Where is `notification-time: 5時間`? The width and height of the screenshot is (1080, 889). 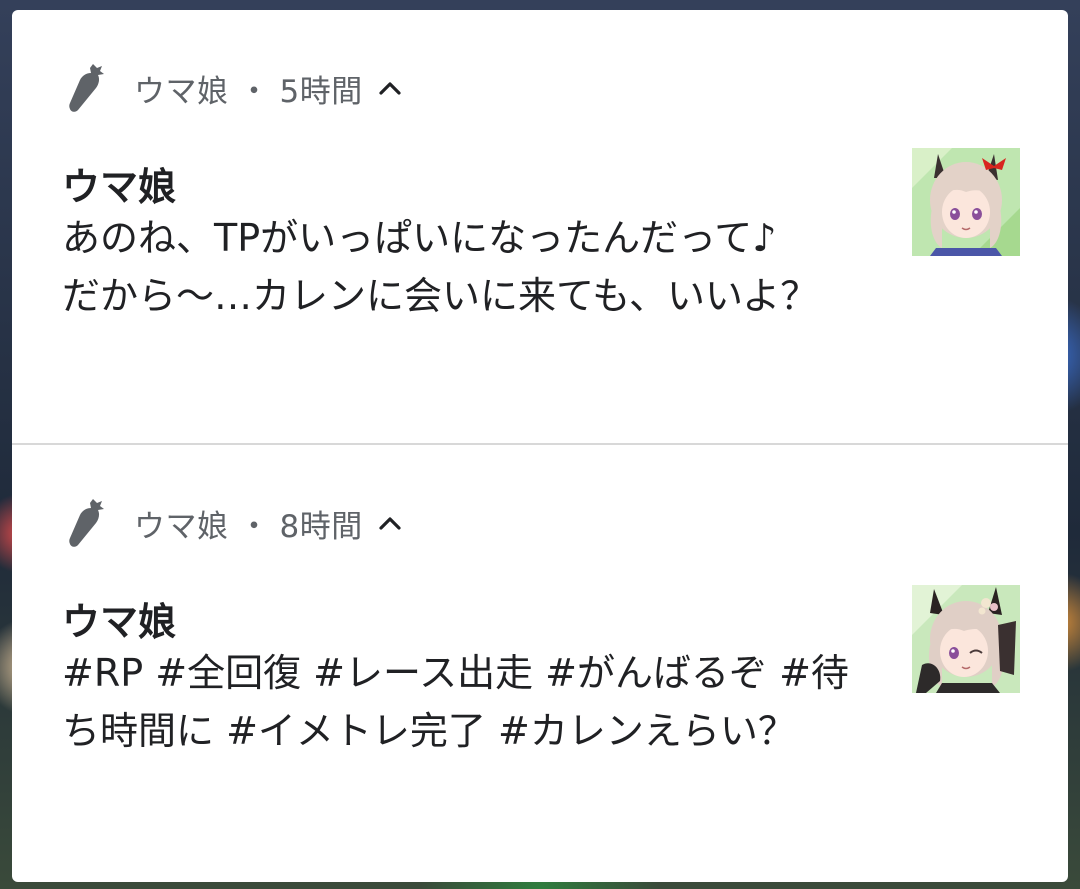 notification-time: 5時間 is located at coordinates (321, 91).